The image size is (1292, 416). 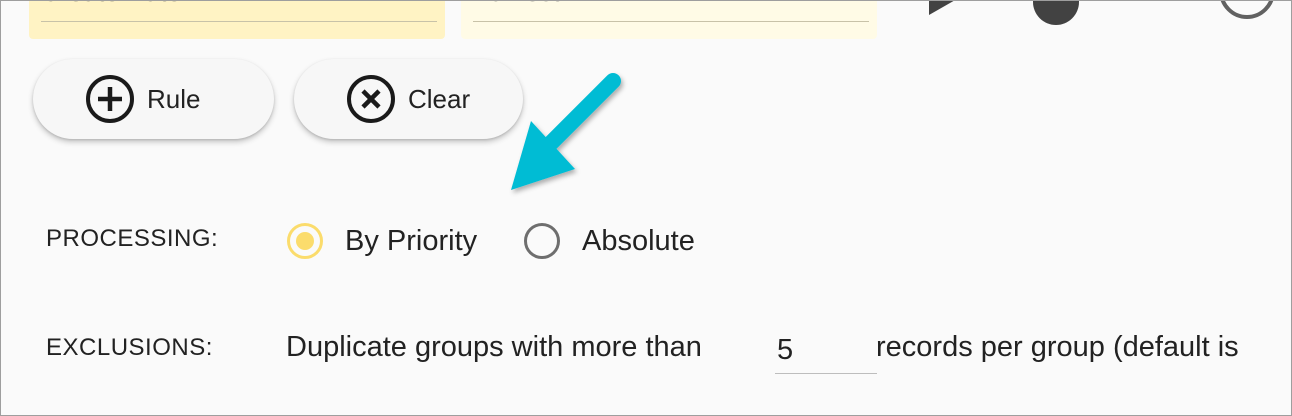 What do you see at coordinates (516, 4) in the screenshot?
I see `sort-order-value: Earliest` at bounding box center [516, 4].